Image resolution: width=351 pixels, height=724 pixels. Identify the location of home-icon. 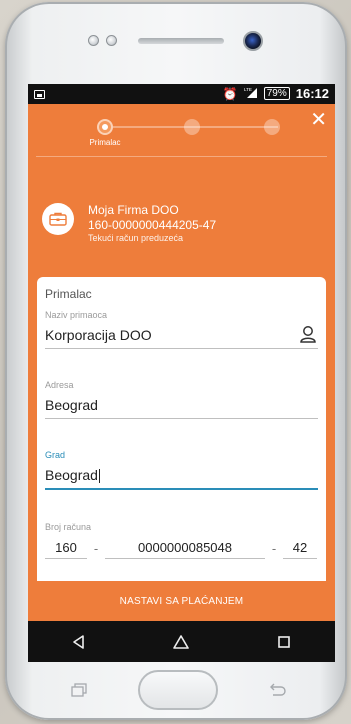
(181, 642).